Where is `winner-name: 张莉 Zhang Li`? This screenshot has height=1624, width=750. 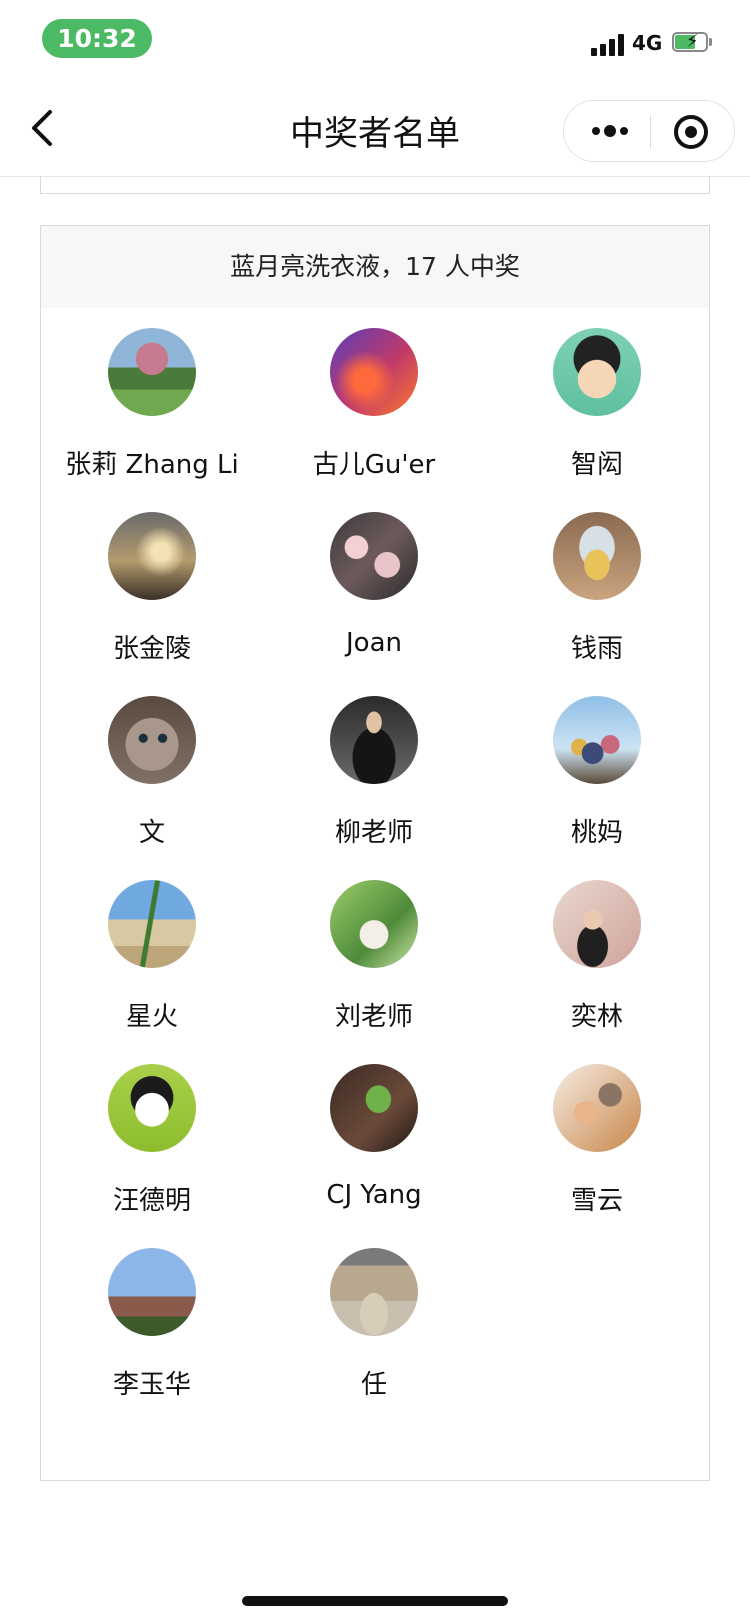 winner-name: 张莉 Zhang Li is located at coordinates (152, 465).